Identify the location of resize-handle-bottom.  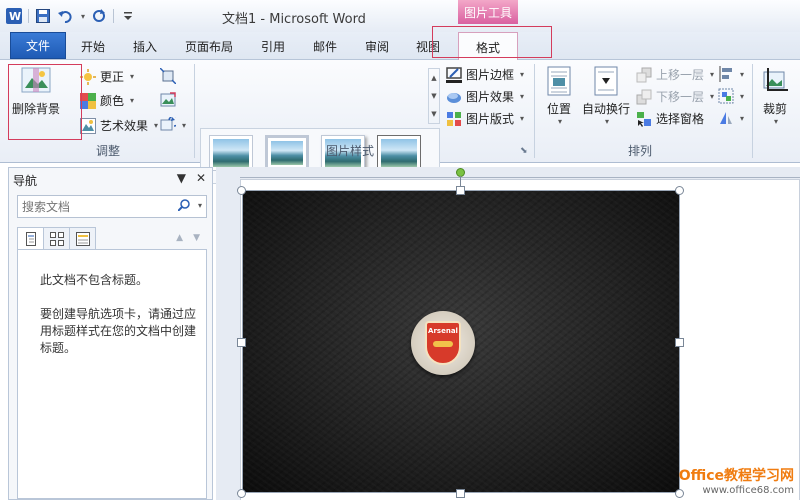
(460, 493).